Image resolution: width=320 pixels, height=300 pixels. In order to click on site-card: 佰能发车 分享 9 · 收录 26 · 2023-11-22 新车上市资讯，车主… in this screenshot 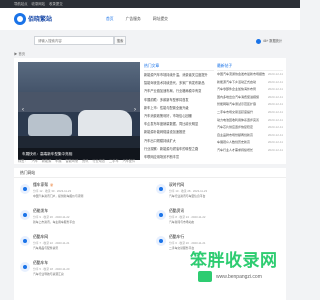, I will do `click(80, 220)`.